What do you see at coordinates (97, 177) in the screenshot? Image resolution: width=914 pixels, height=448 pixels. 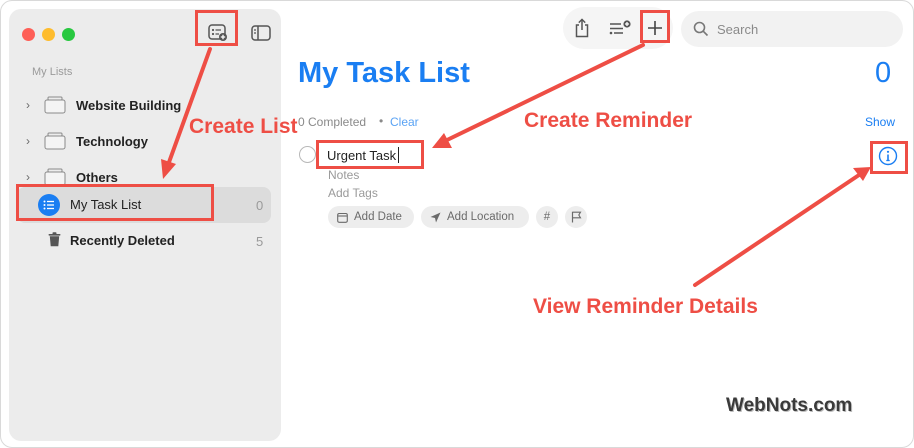 I see `sidebar-group-label: Others` at bounding box center [97, 177].